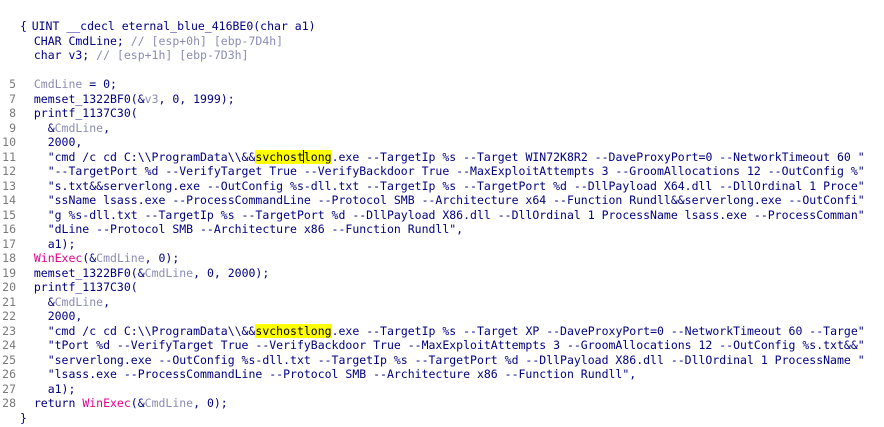 The width and height of the screenshot is (884, 427). Describe the element at coordinates (317, 156) in the screenshot. I see `search-highlight: long` at that location.